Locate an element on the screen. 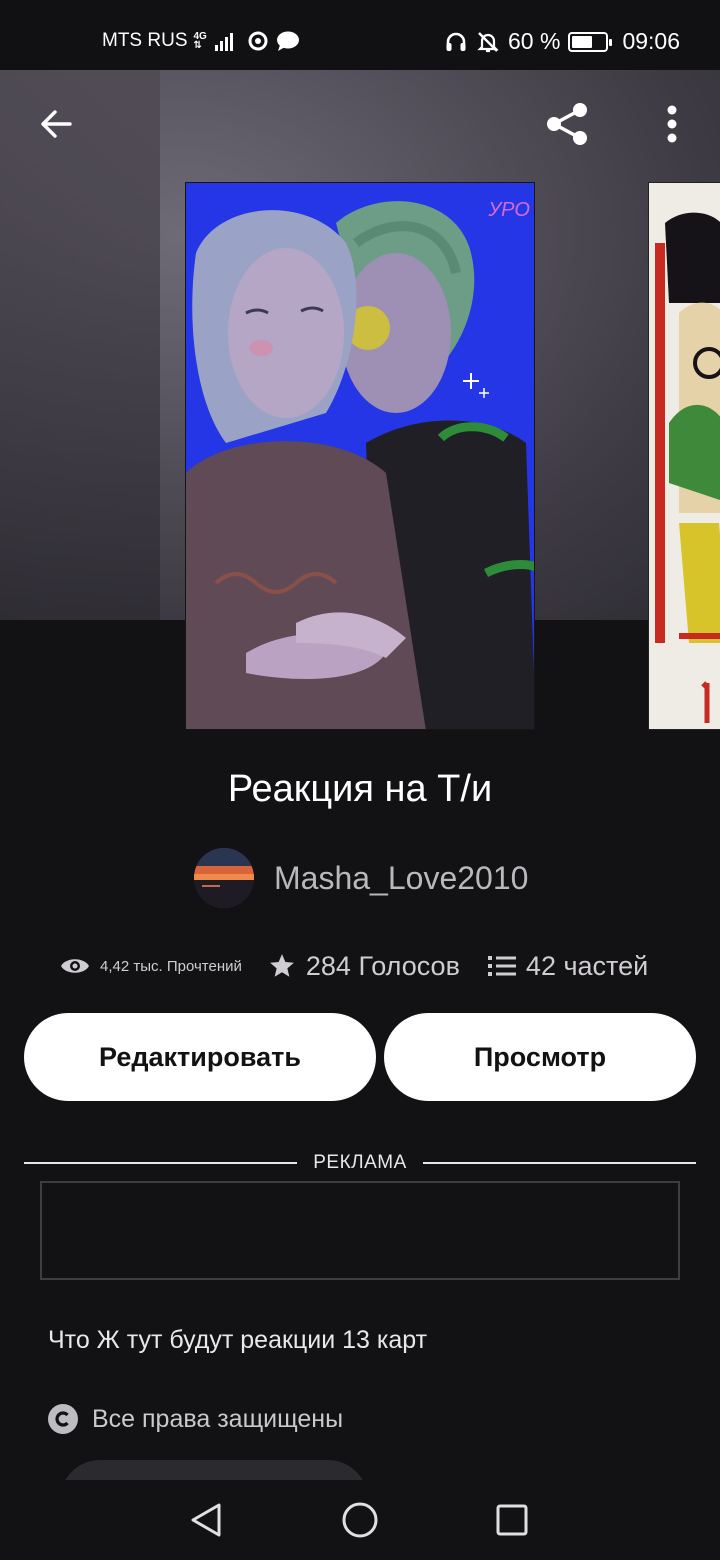 This screenshot has width=720, height=1560. clock: 09:06 is located at coordinates (651, 41).